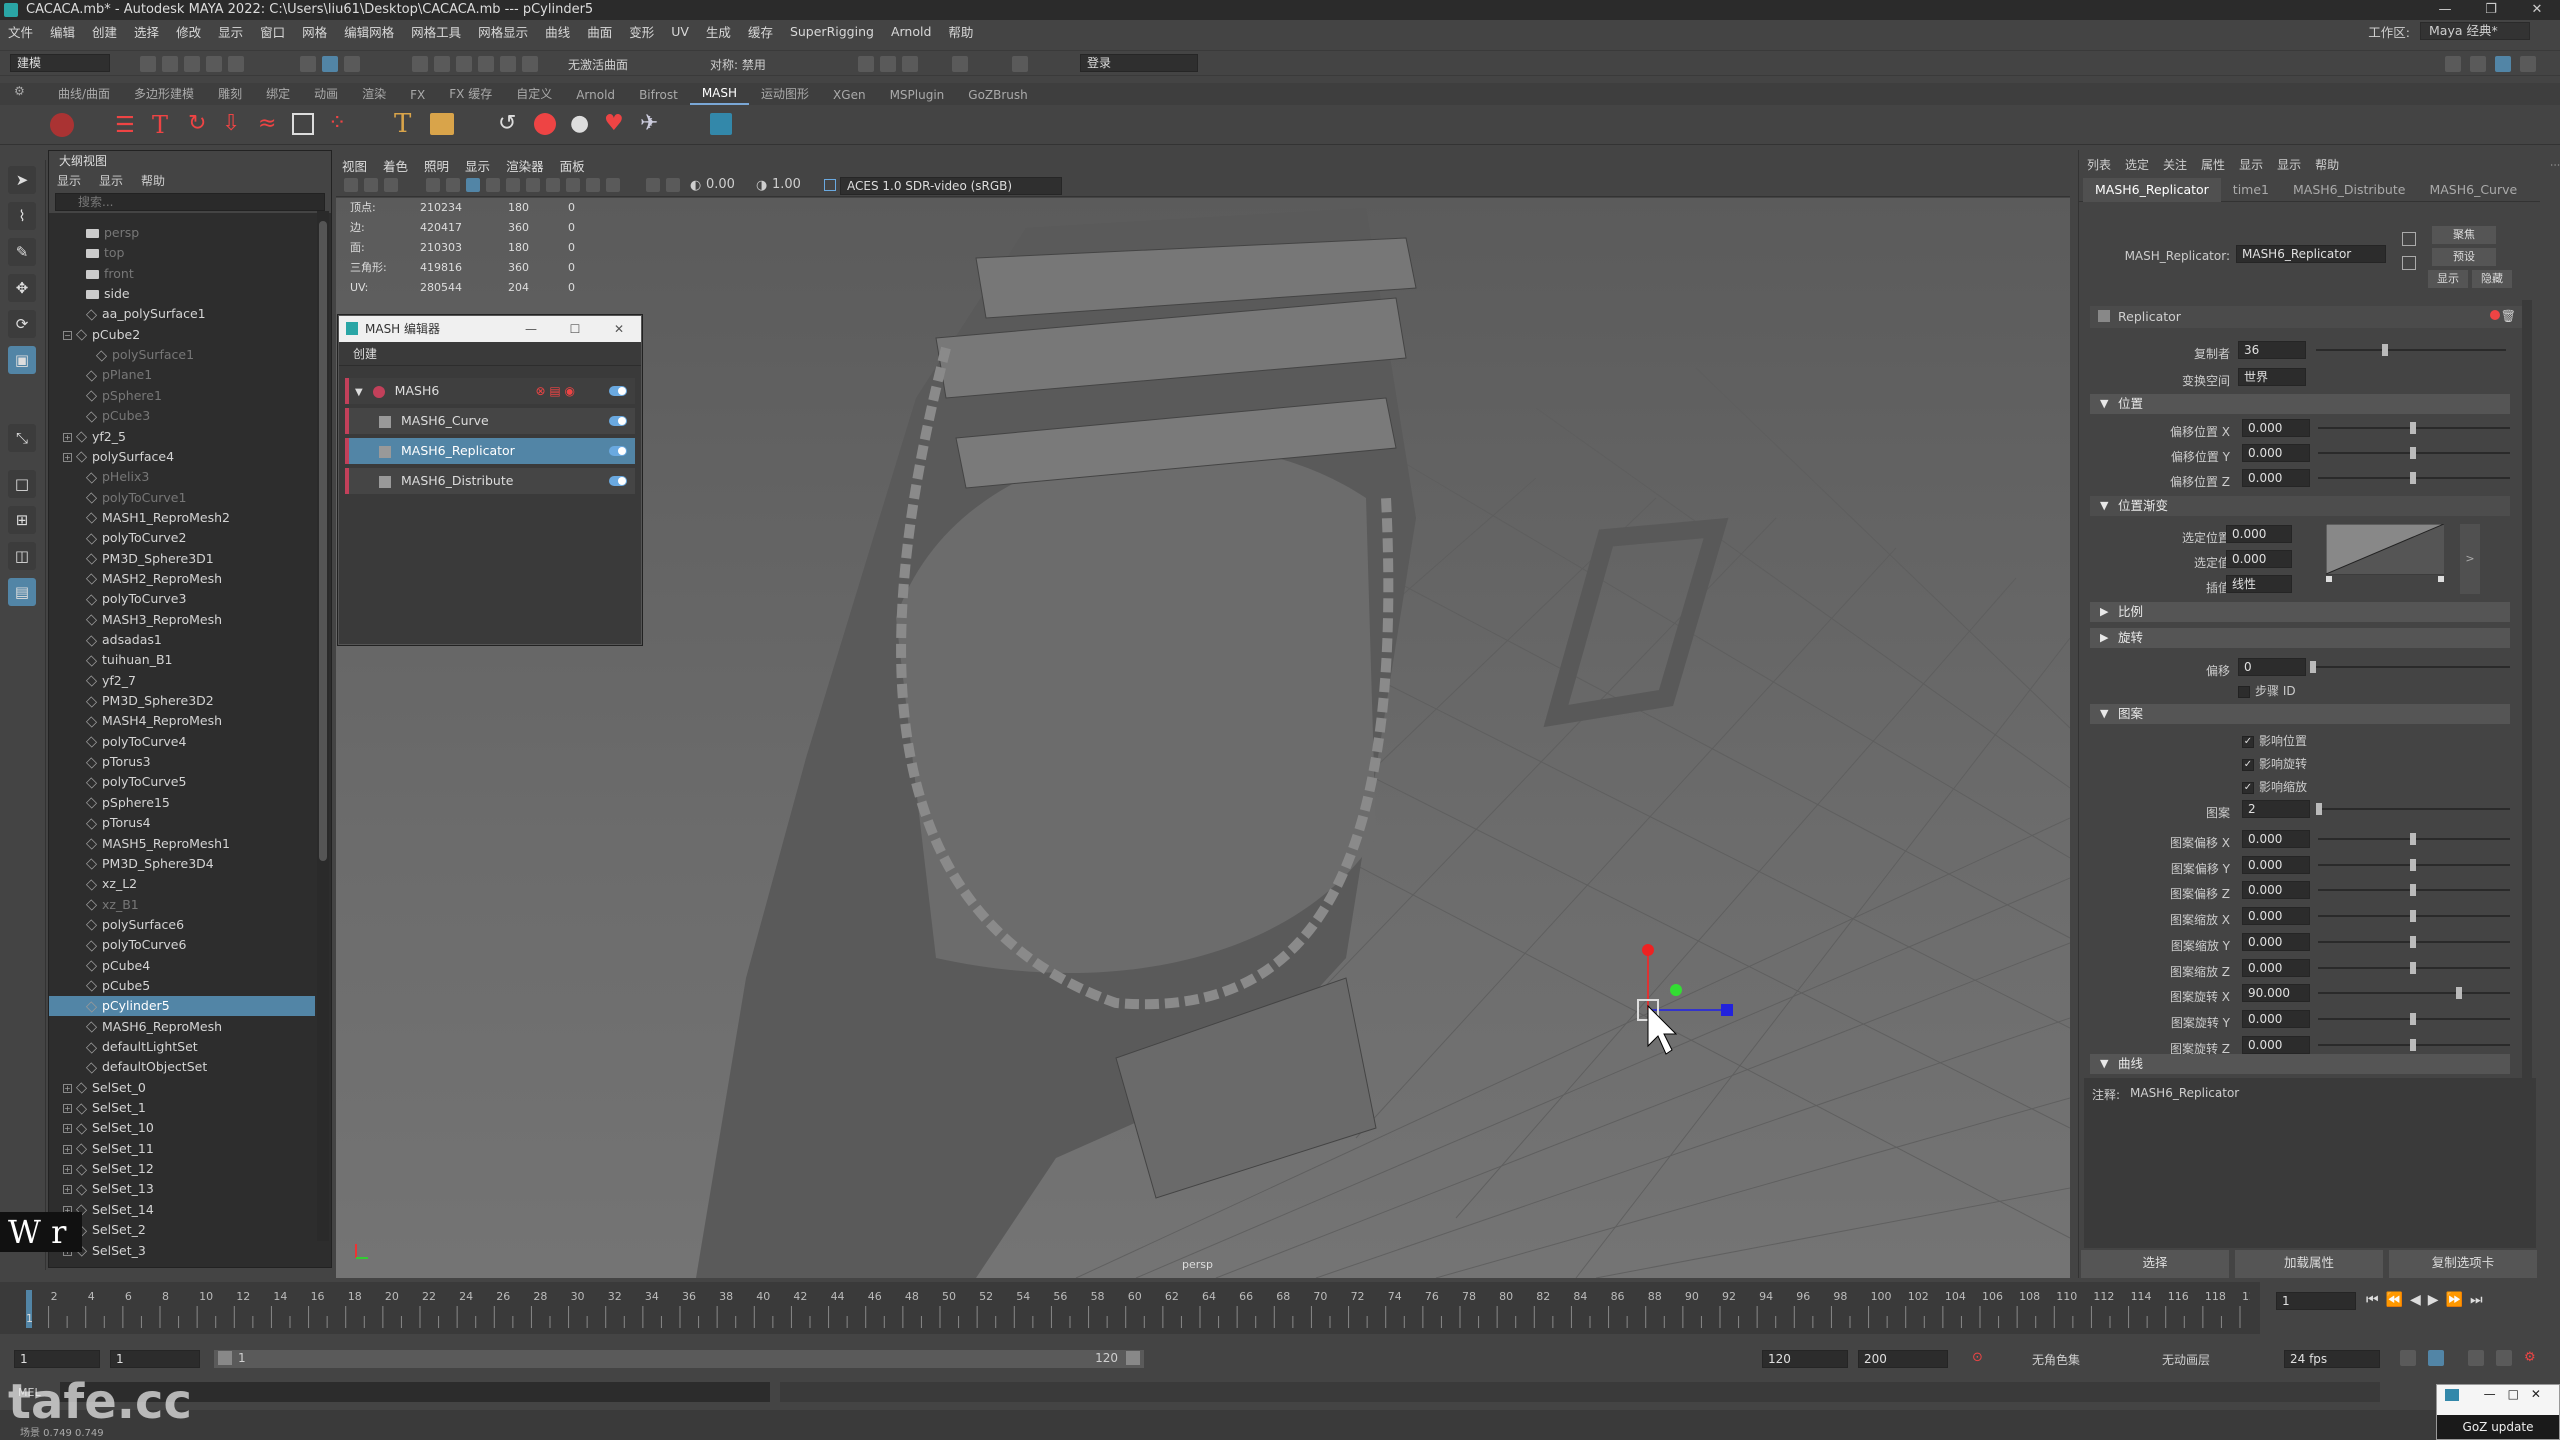 The image size is (2560, 1440). What do you see at coordinates (464, 66) in the screenshot?
I see `snap-point-icon` at bounding box center [464, 66].